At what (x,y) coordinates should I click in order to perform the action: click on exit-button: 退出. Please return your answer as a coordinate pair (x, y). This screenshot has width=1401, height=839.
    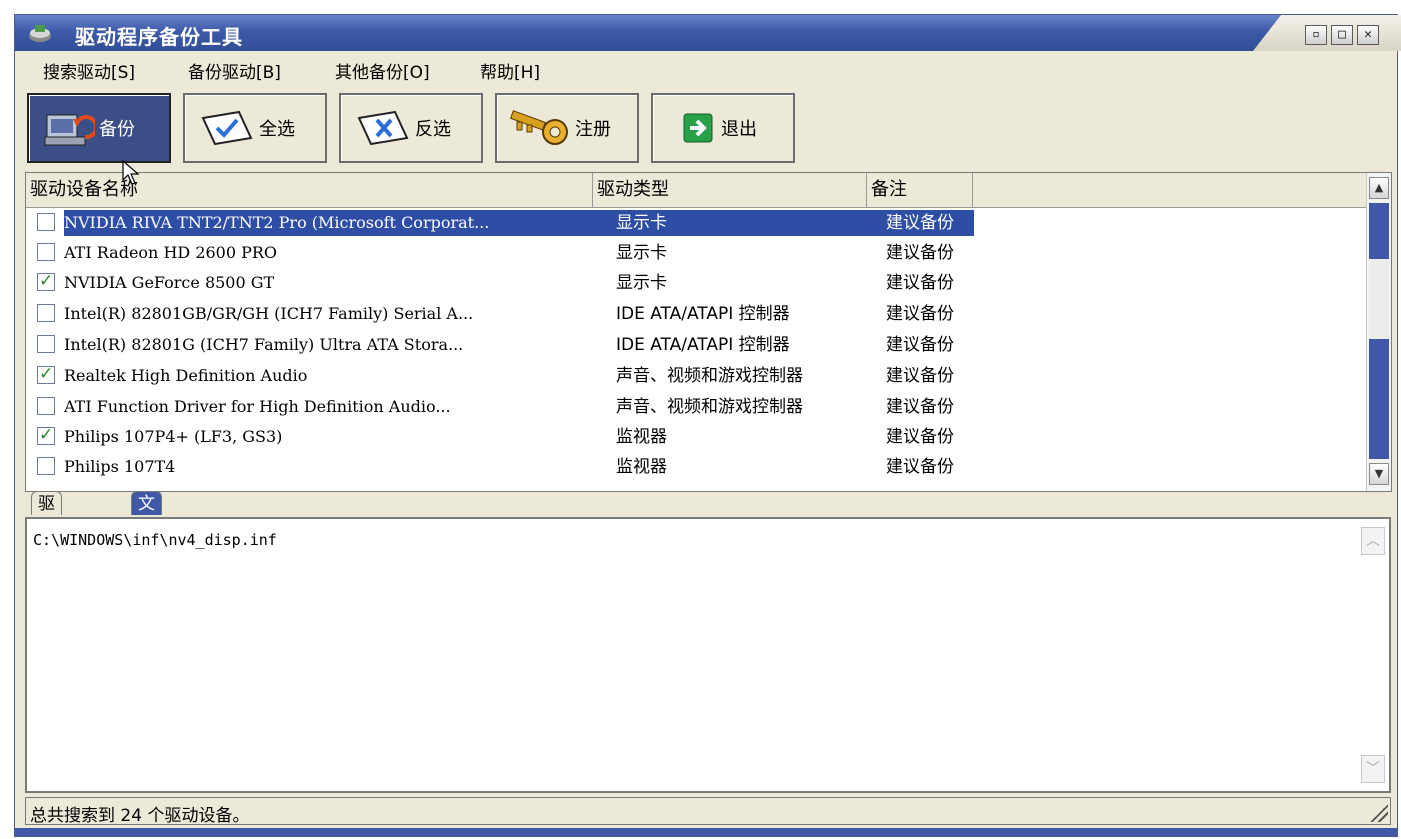
    Looking at the image, I should click on (723, 128).